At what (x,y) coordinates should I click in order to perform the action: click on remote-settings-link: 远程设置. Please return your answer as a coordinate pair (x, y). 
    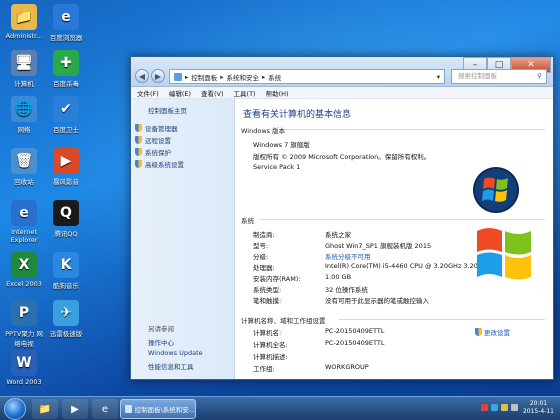
    Looking at the image, I should click on (153, 140).